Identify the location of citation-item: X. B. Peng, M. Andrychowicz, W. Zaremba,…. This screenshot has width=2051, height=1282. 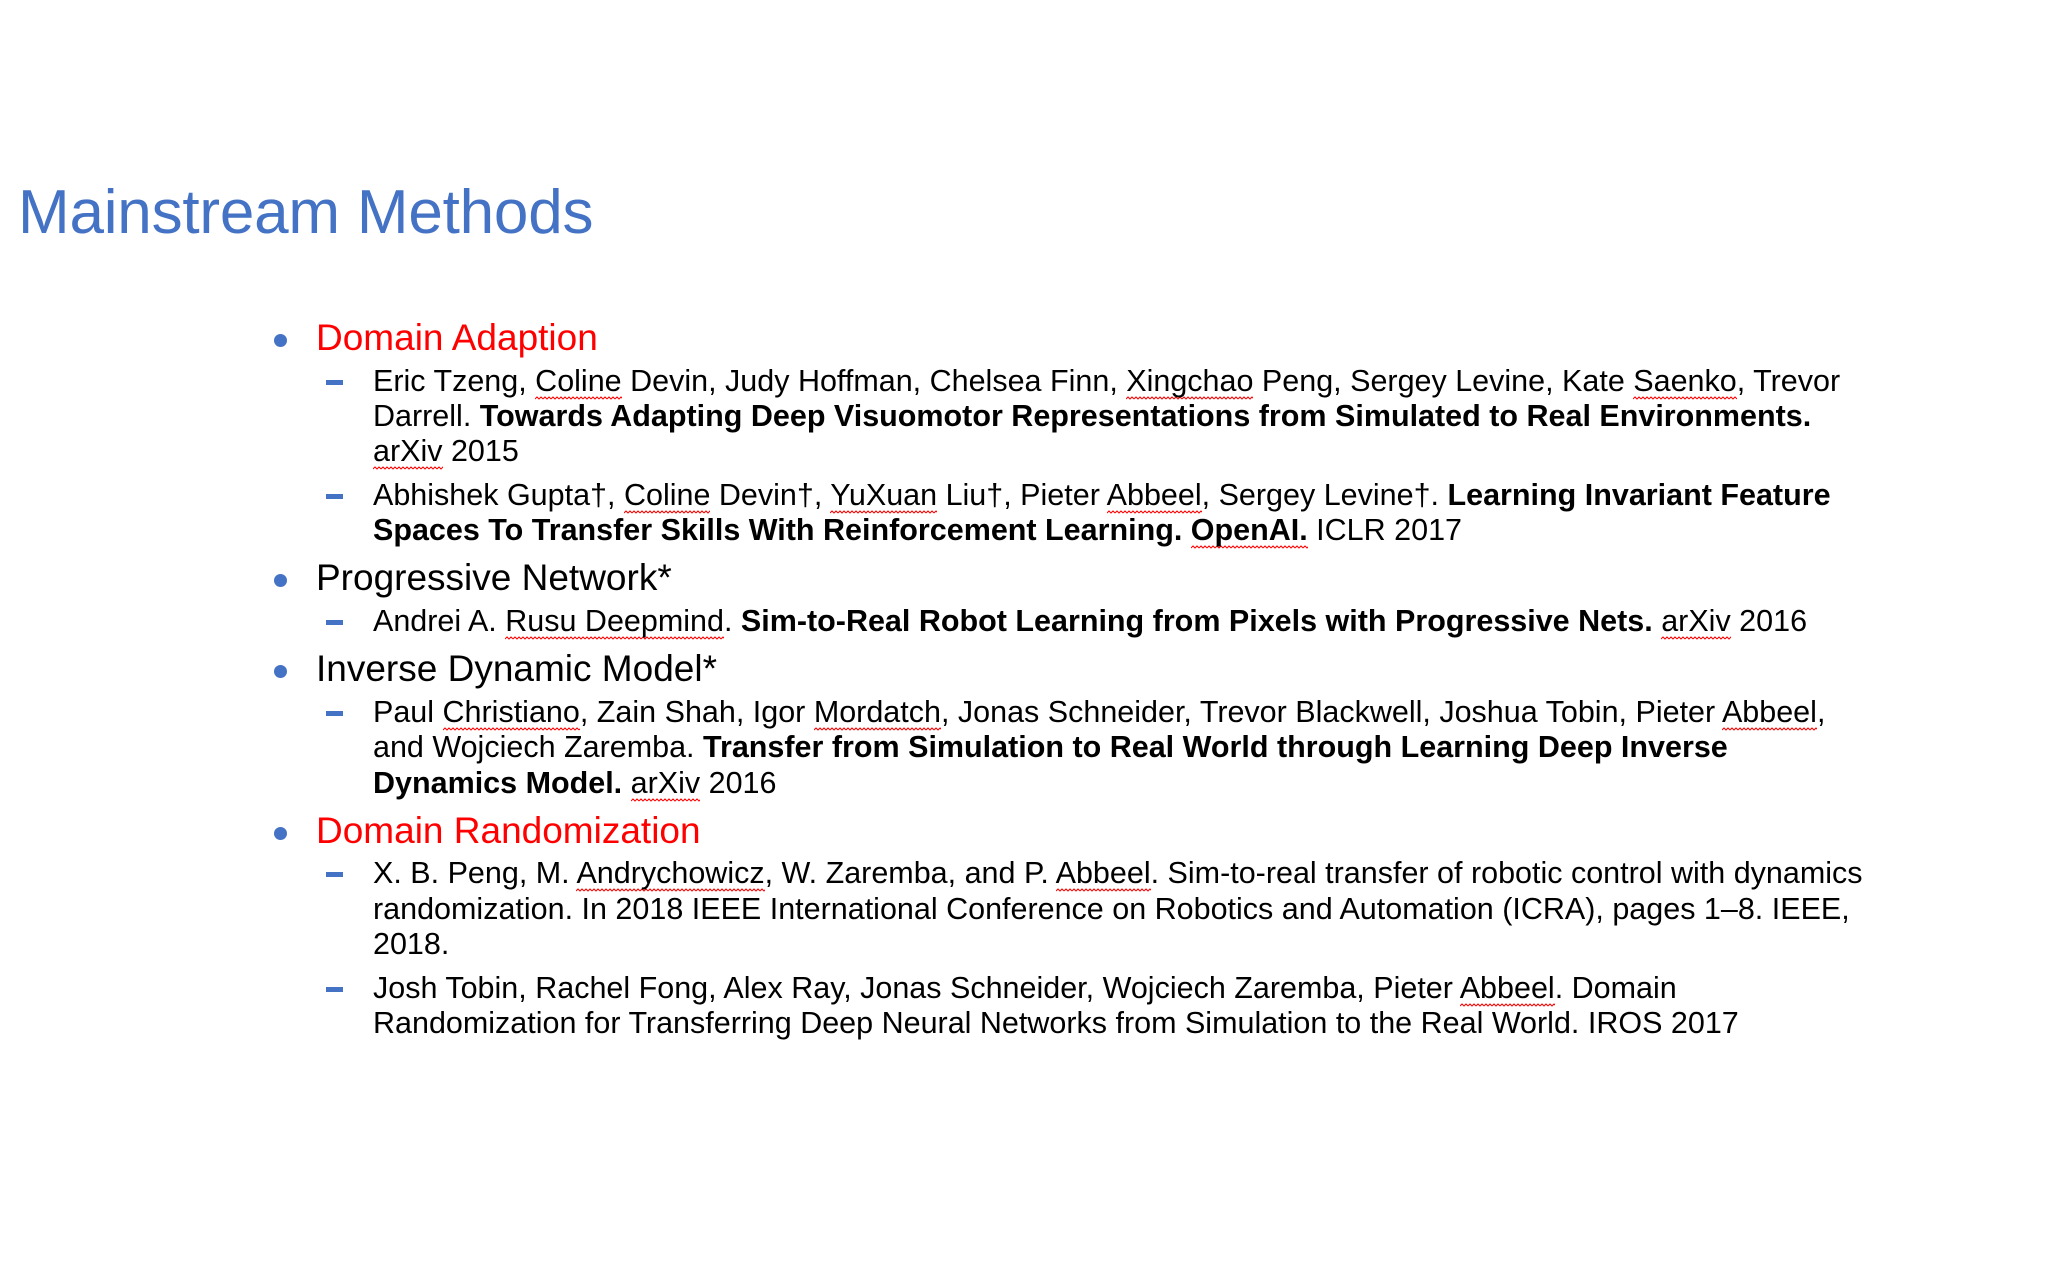
(1092, 909).